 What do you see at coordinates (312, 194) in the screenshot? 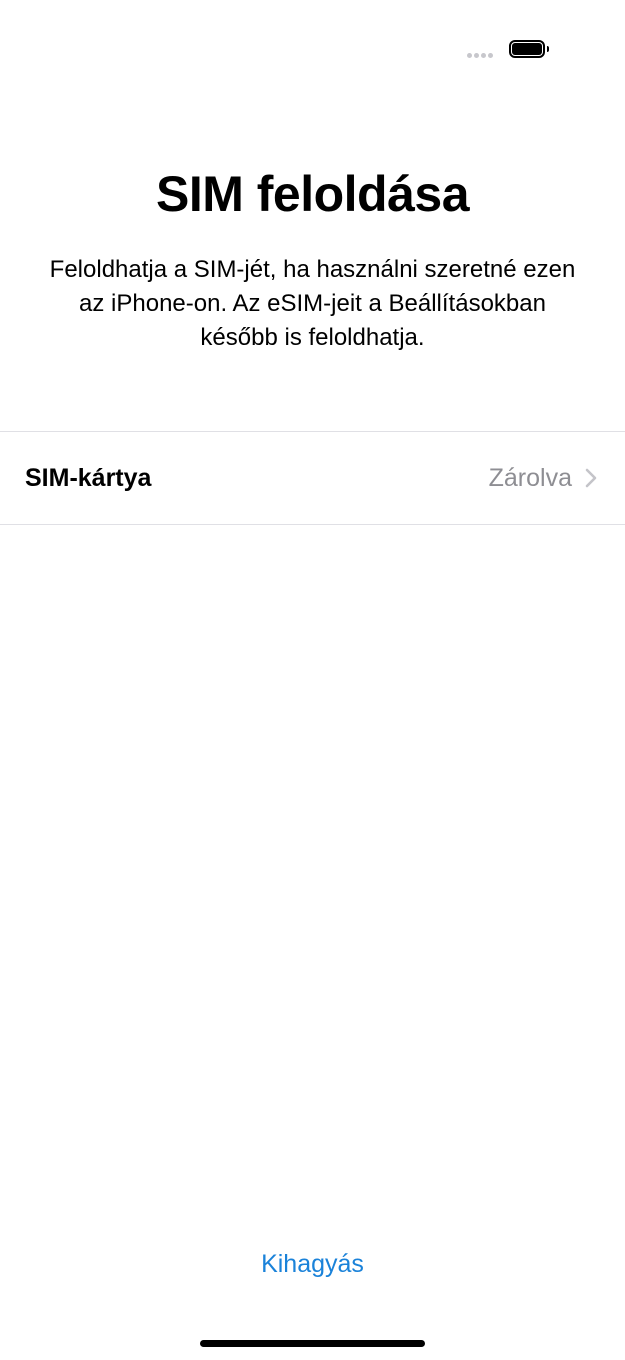
I see `page-title: SIM feloldása` at bounding box center [312, 194].